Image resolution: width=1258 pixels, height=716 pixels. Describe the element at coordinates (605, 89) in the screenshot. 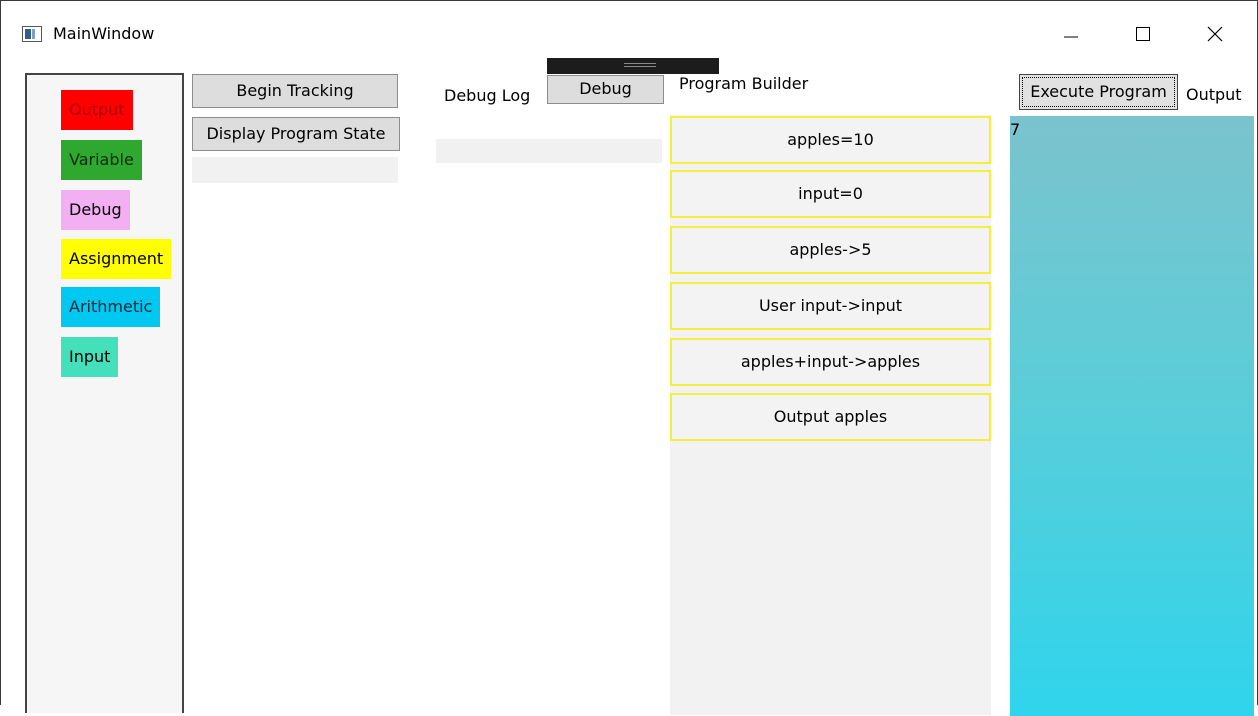

I see `debug-button: Debug` at that location.